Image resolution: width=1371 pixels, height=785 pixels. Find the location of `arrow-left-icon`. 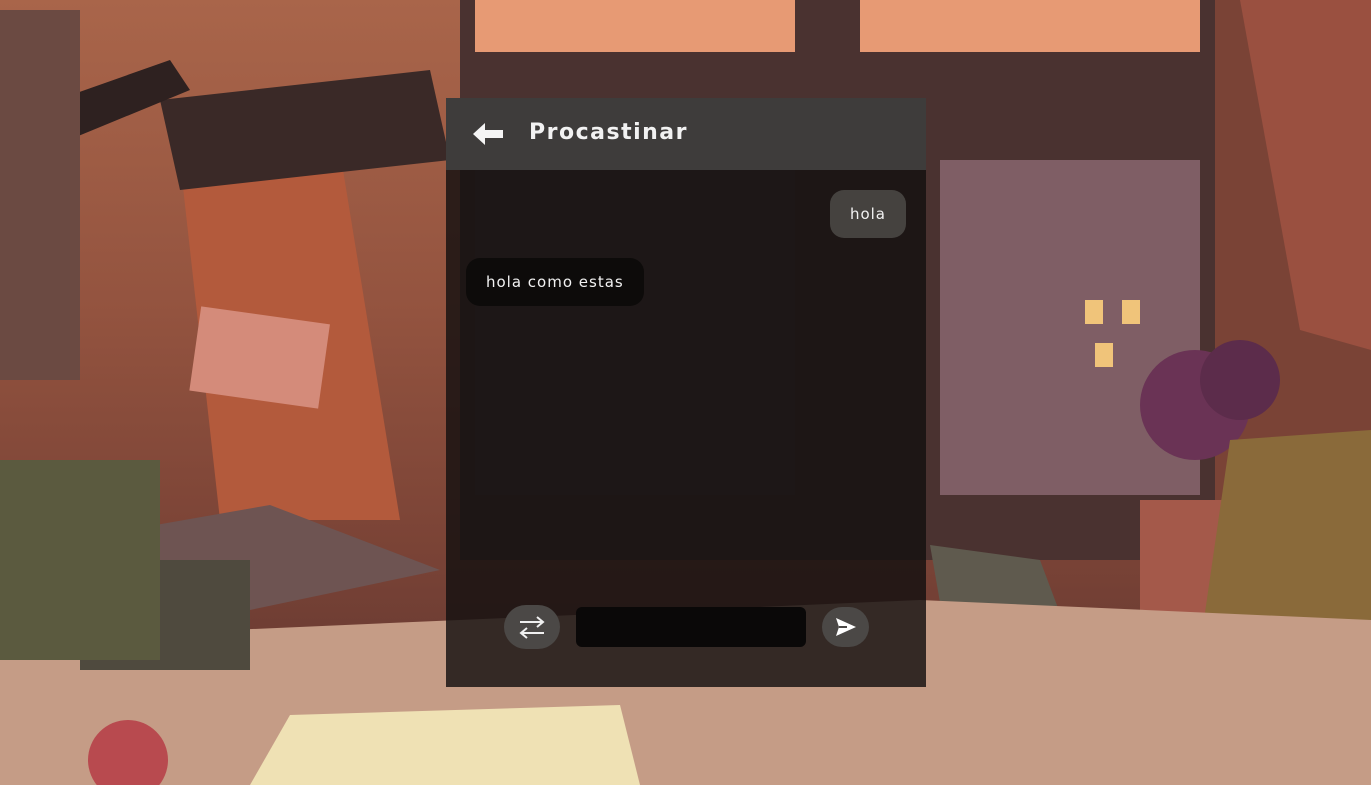

arrow-left-icon is located at coordinates (488, 134).